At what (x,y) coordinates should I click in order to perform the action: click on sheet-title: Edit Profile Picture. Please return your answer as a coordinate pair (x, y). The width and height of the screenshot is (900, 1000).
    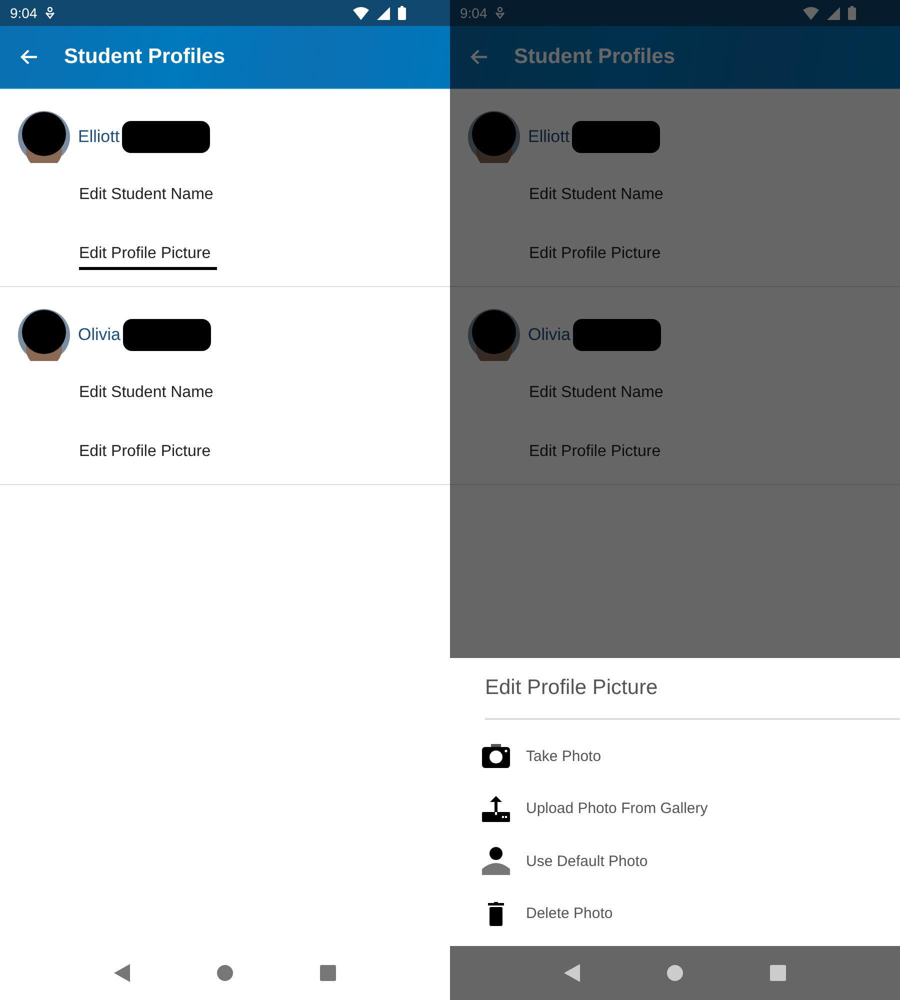
    Looking at the image, I should click on (692, 689).